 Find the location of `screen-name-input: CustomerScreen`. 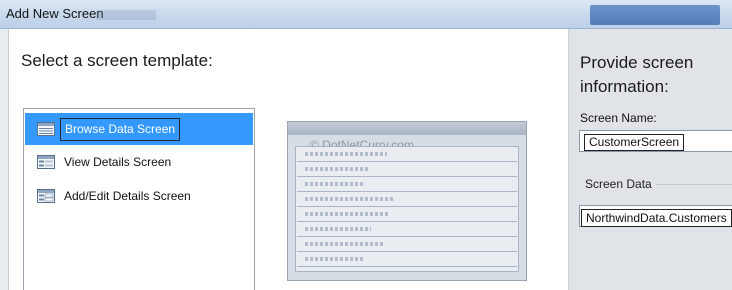

screen-name-input: CustomerScreen is located at coordinates (655, 141).